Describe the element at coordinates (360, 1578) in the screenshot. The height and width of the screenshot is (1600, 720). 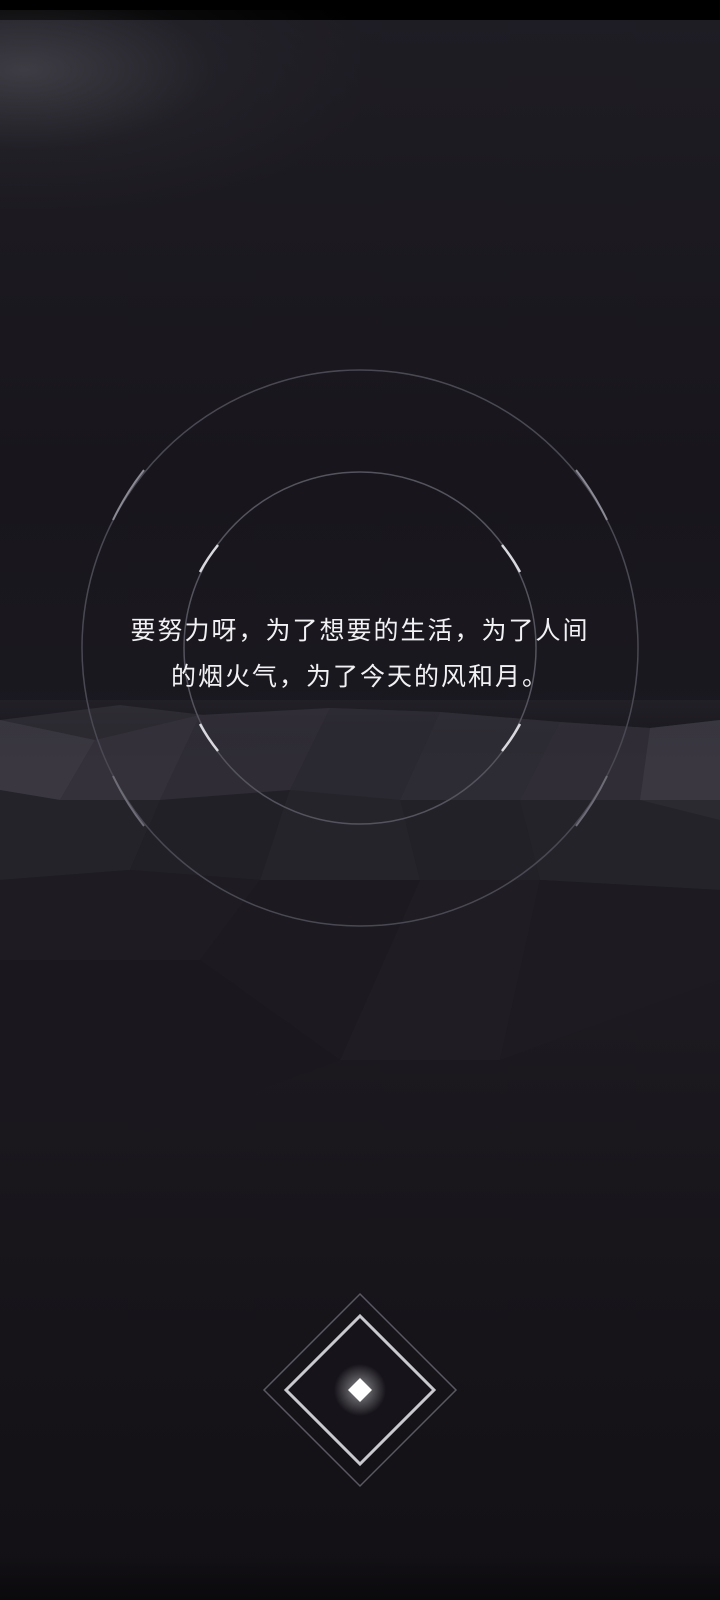
I see `bottom-bar` at that location.